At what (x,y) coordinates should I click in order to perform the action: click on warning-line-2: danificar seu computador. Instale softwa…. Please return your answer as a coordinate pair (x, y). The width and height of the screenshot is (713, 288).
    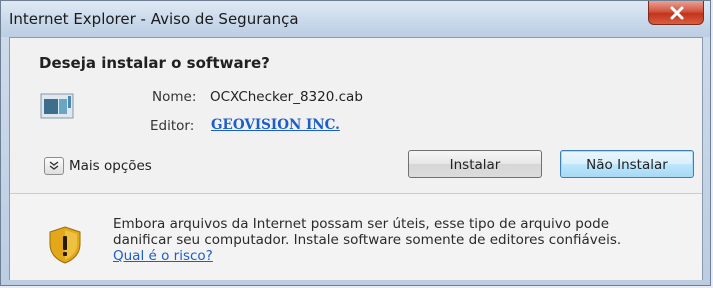
    Looking at the image, I should click on (367, 240).